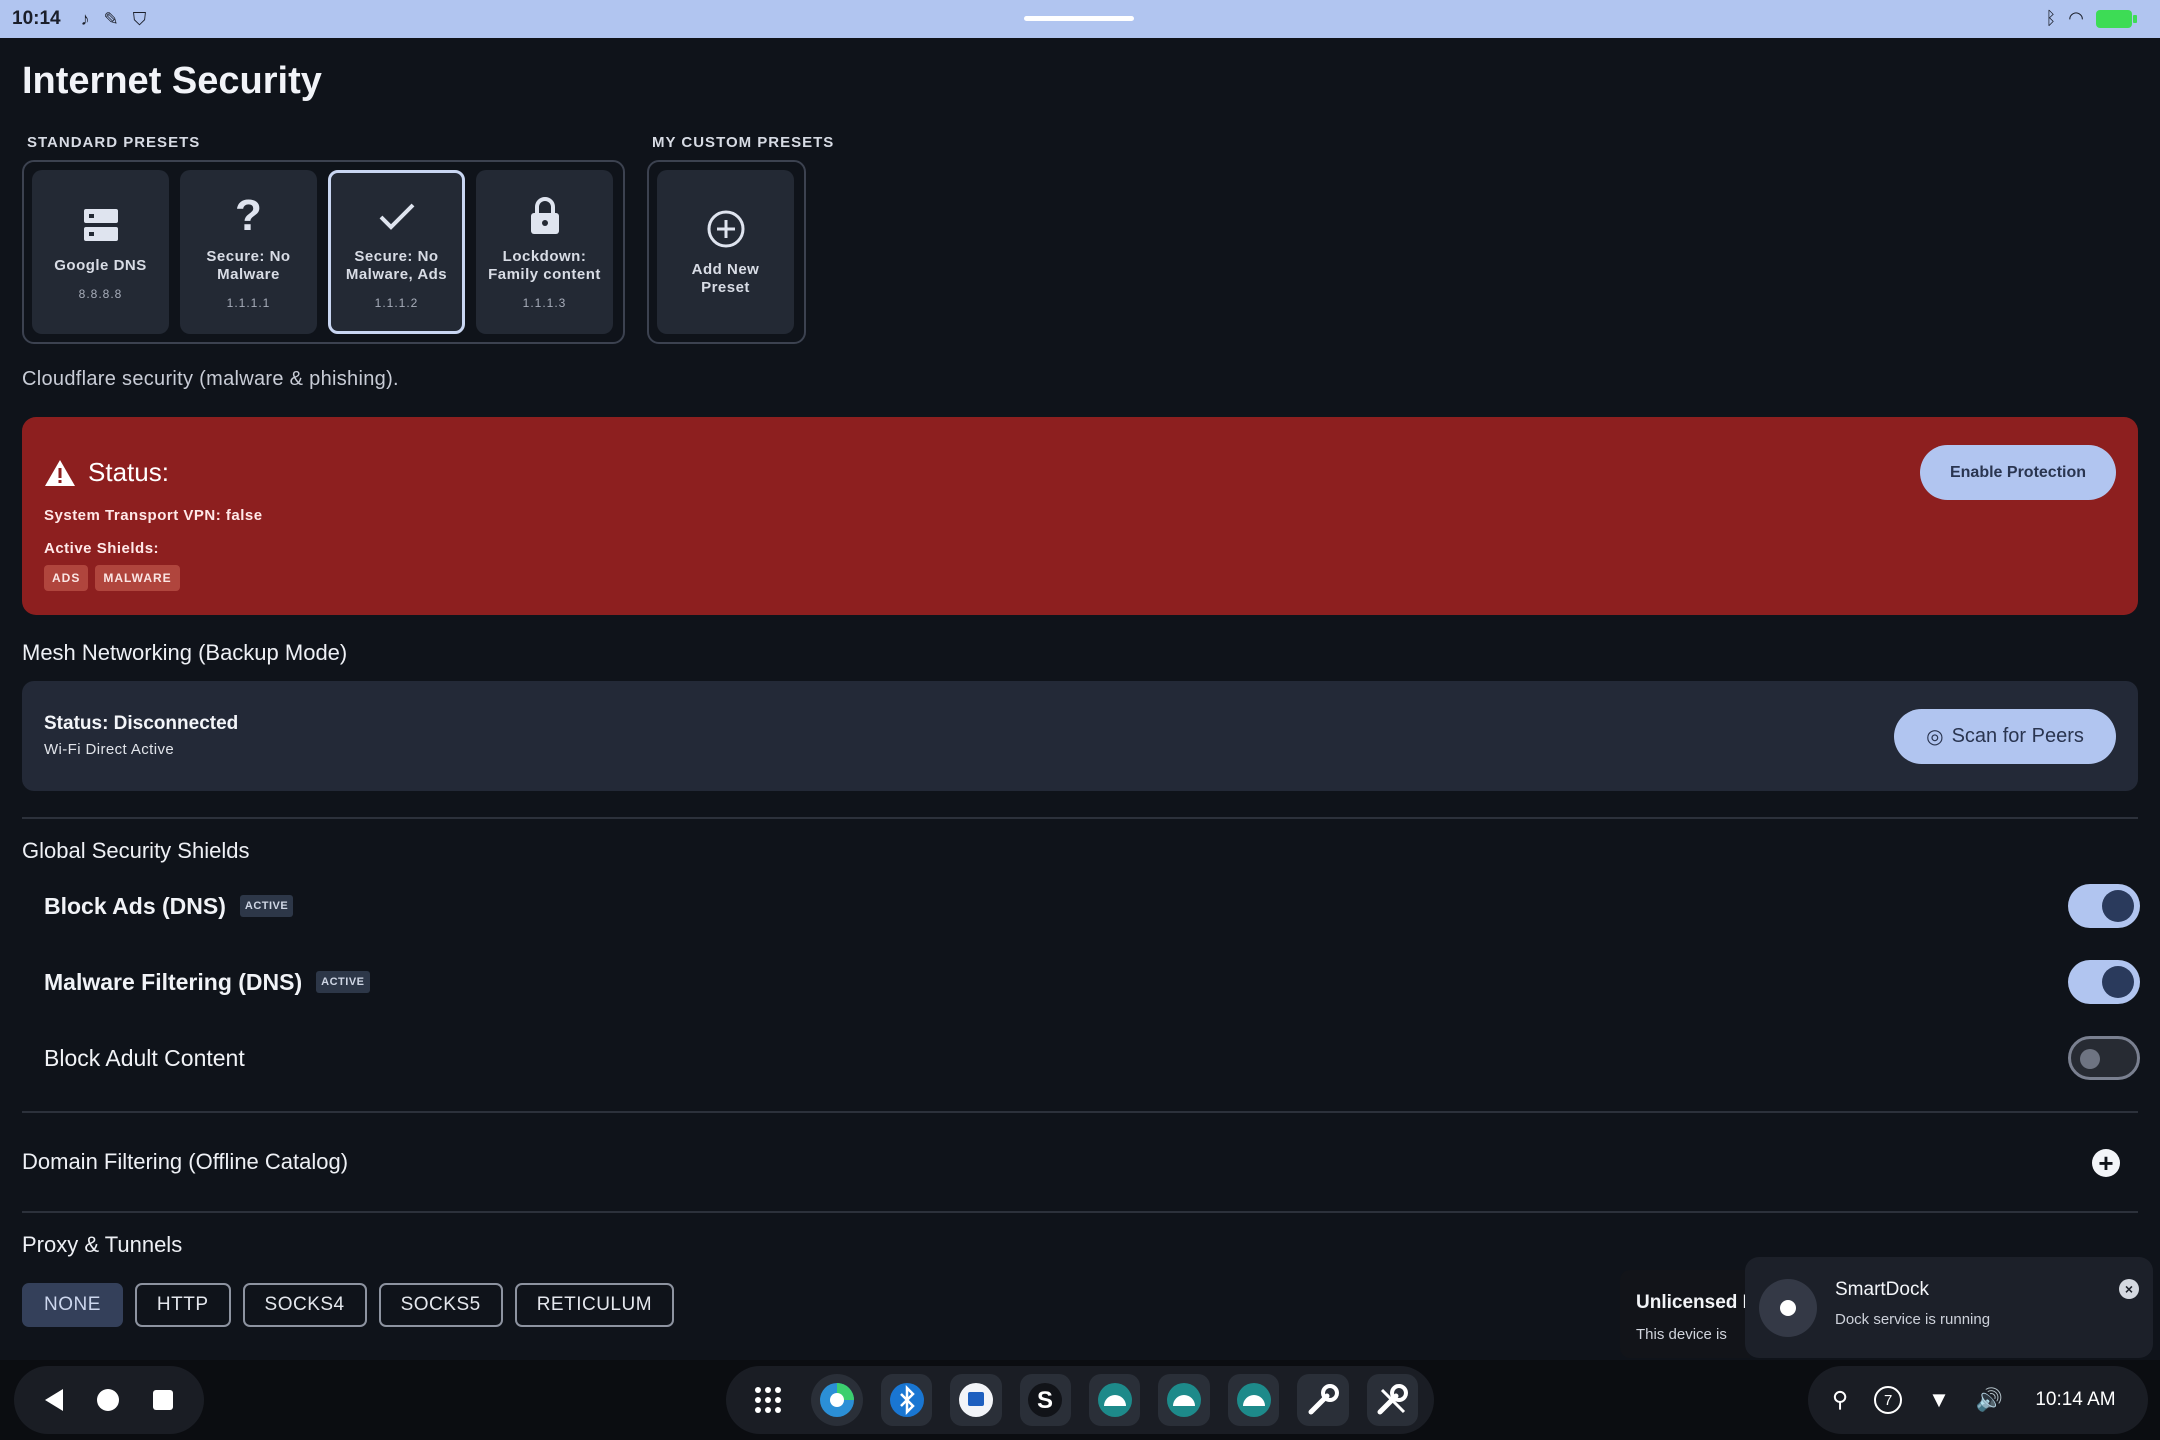 The image size is (2160, 1440). What do you see at coordinates (111, 18) in the screenshot?
I see `wrench-icon: ✎` at bounding box center [111, 18].